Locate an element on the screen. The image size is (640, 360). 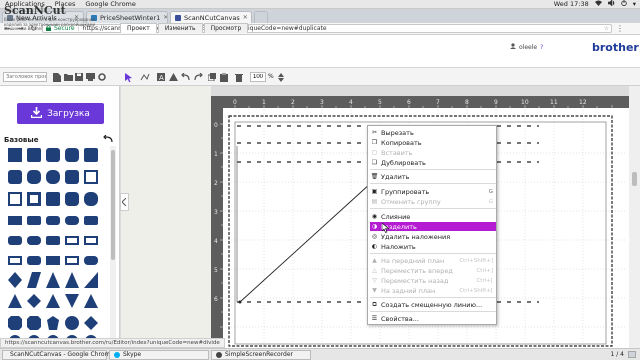
project-title-input is located at coordinates (25, 77).